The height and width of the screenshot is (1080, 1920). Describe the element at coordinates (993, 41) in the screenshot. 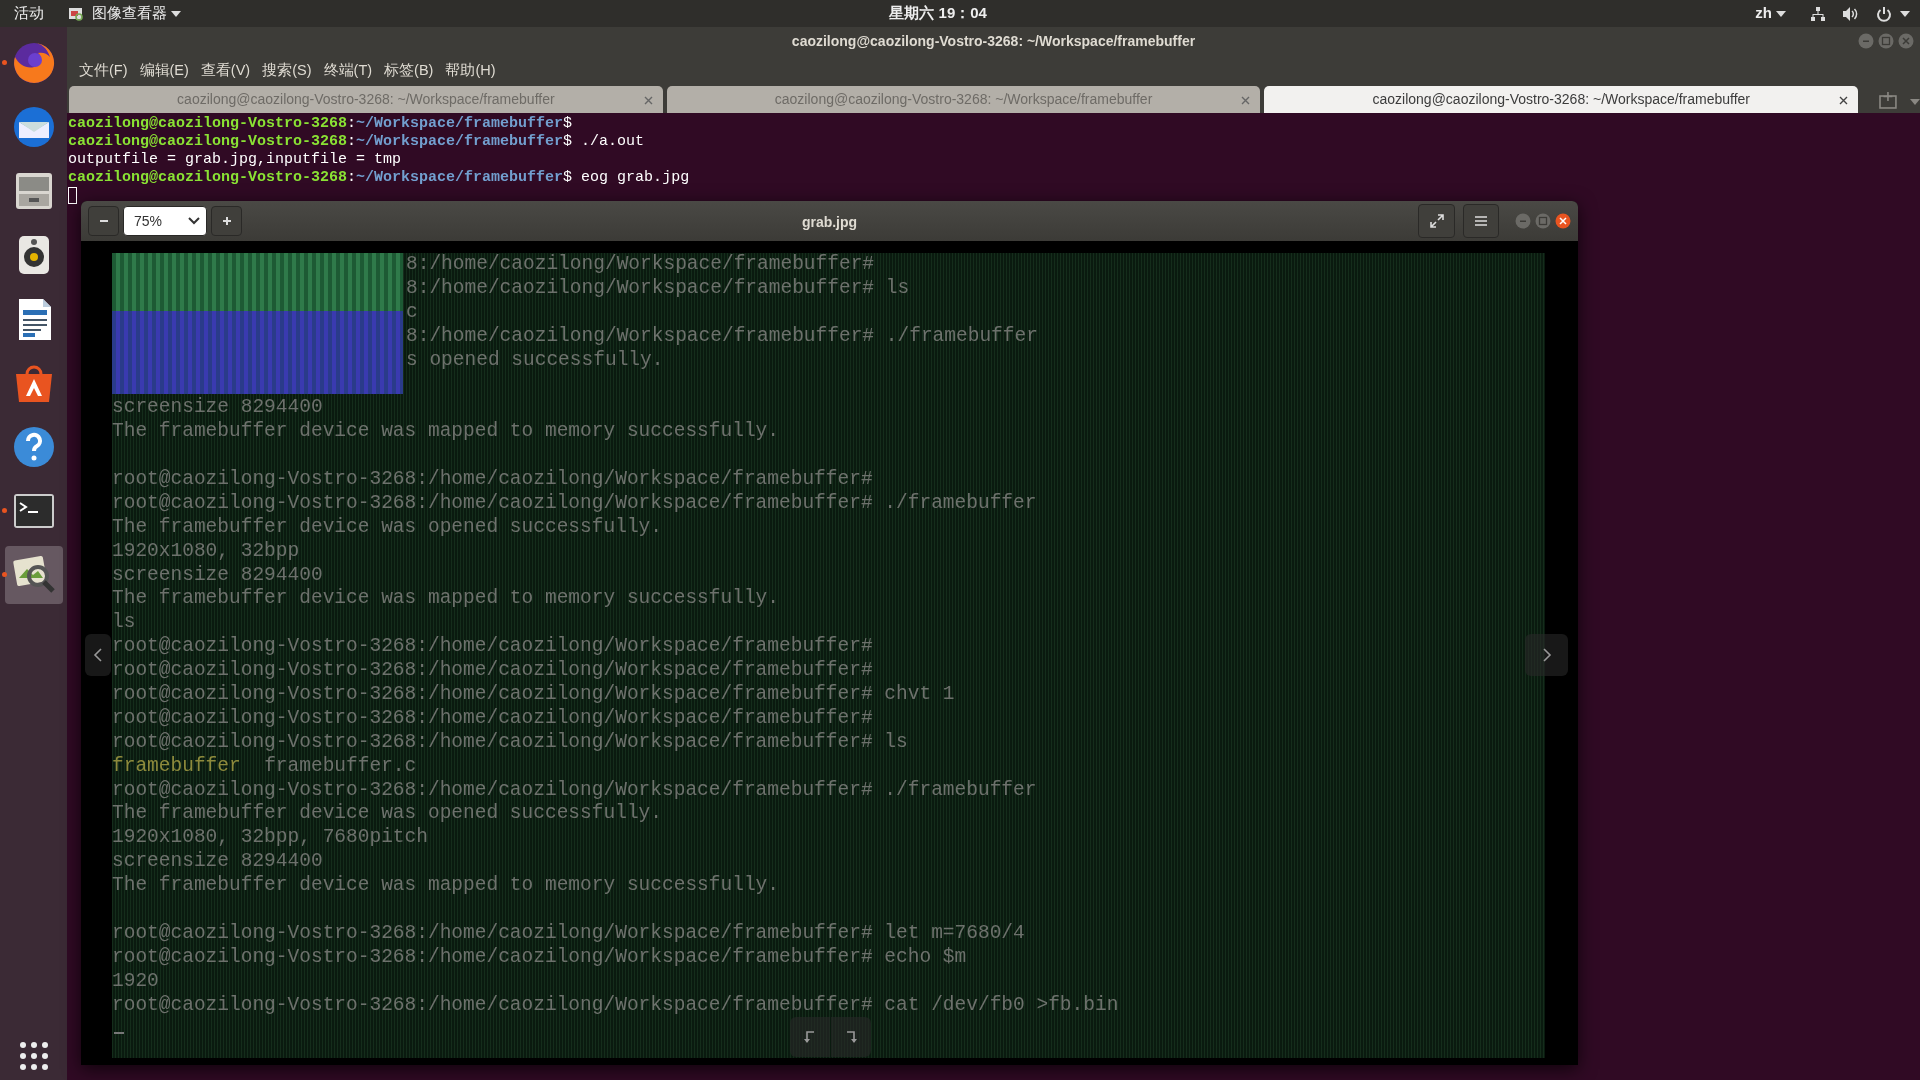

I see `window-title: caozilong@caozilong-Vostro-3268: ~/Workspace/framebuffer` at that location.